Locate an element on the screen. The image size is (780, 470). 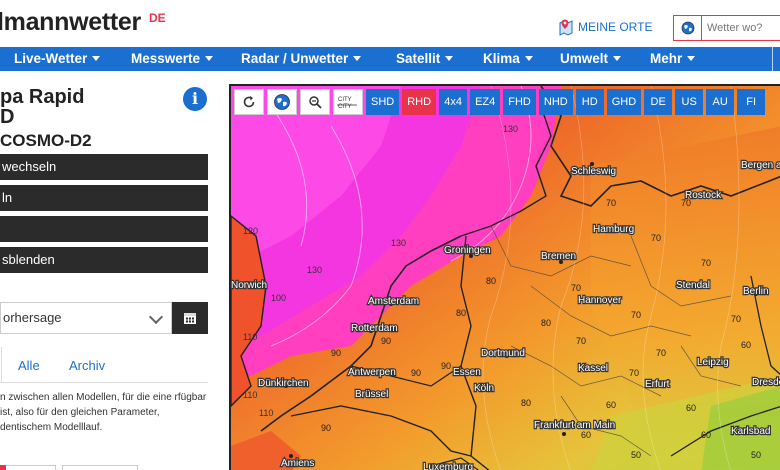
city-label: Dortmund is located at coordinates (503, 353).